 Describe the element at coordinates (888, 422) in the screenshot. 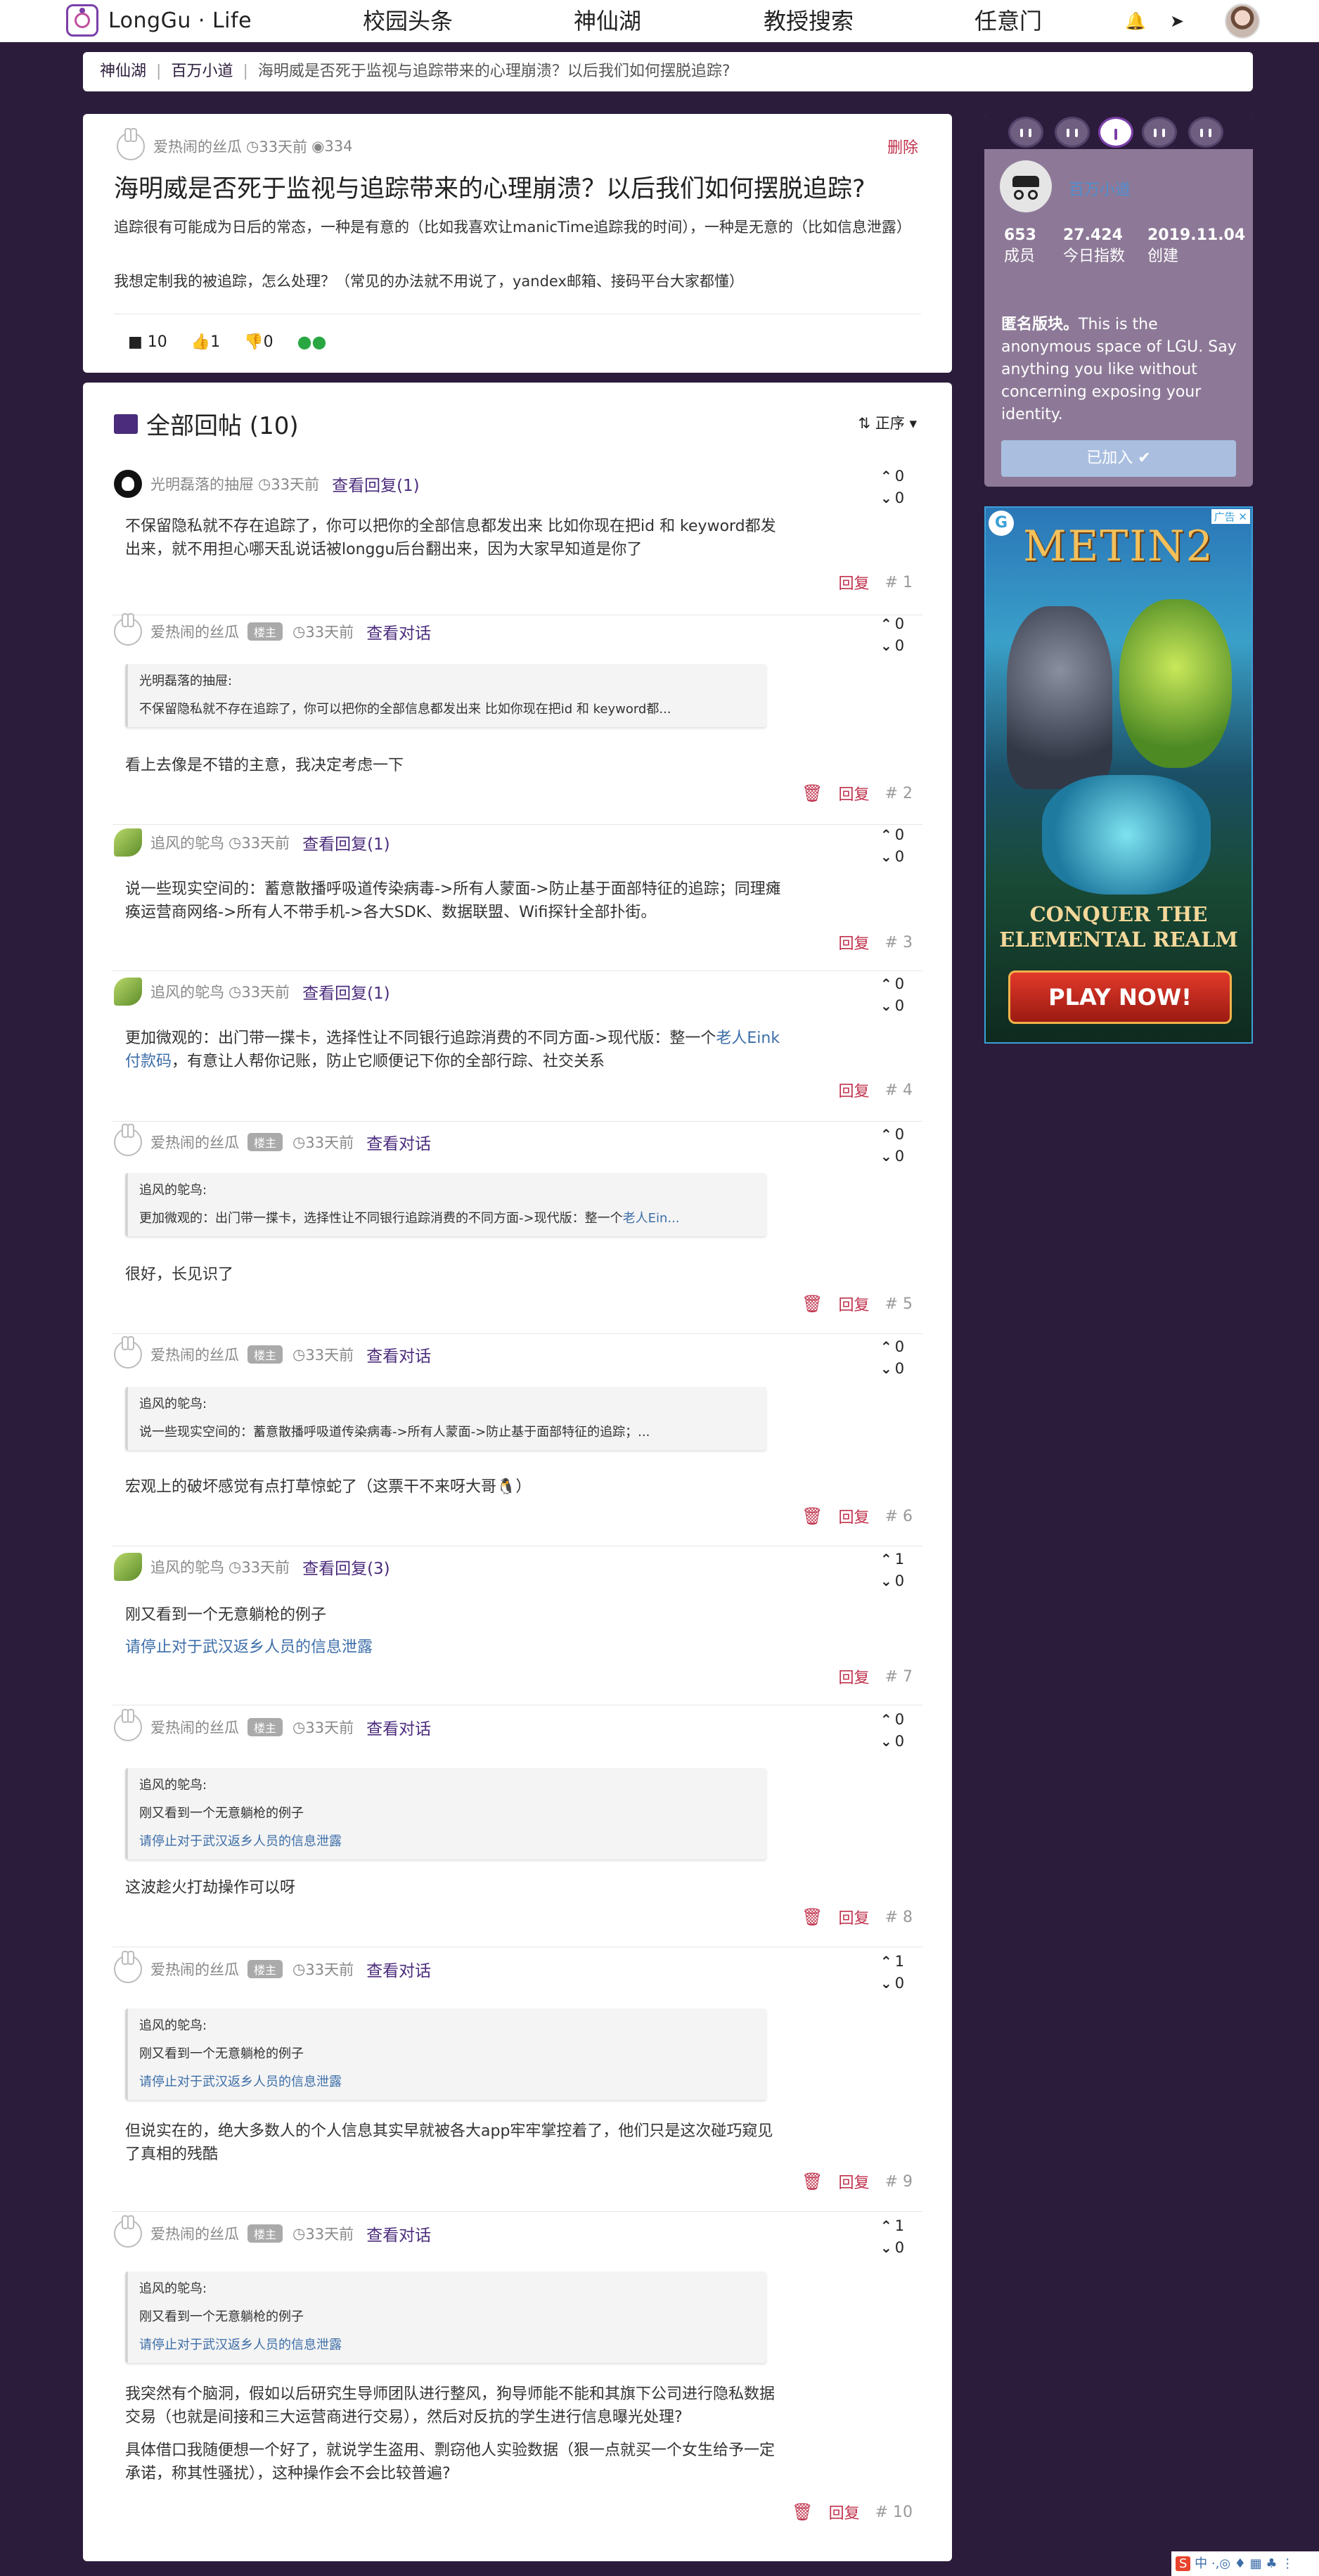

I see `sort-dropdown: ⇅ 正序 ▾` at that location.